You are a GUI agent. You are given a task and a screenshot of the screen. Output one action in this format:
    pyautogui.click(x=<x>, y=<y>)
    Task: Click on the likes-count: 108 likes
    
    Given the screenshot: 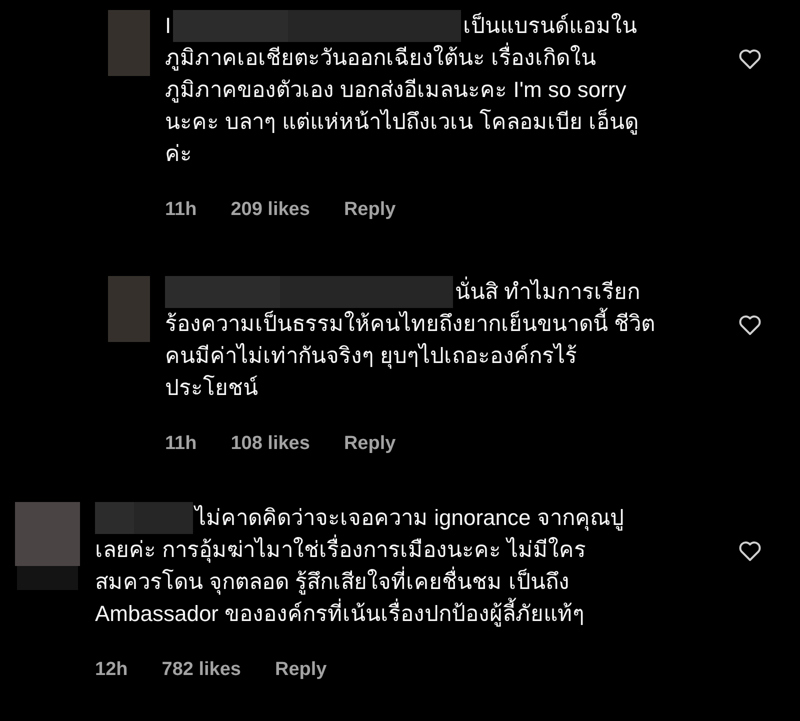 What is the action you would take?
    pyautogui.click(x=270, y=444)
    